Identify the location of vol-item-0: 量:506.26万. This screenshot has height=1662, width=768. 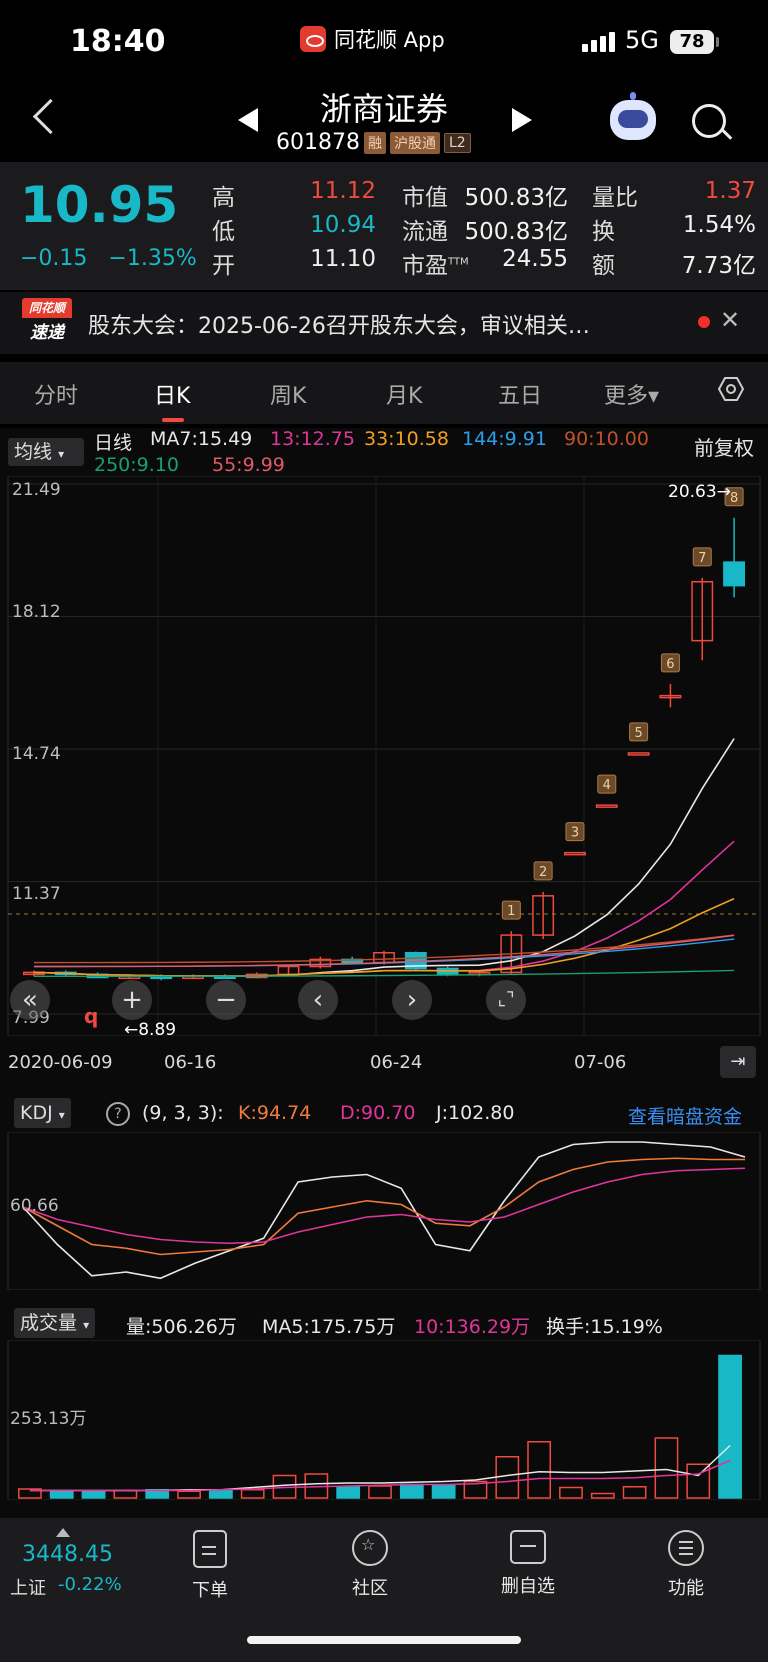
(181, 1327).